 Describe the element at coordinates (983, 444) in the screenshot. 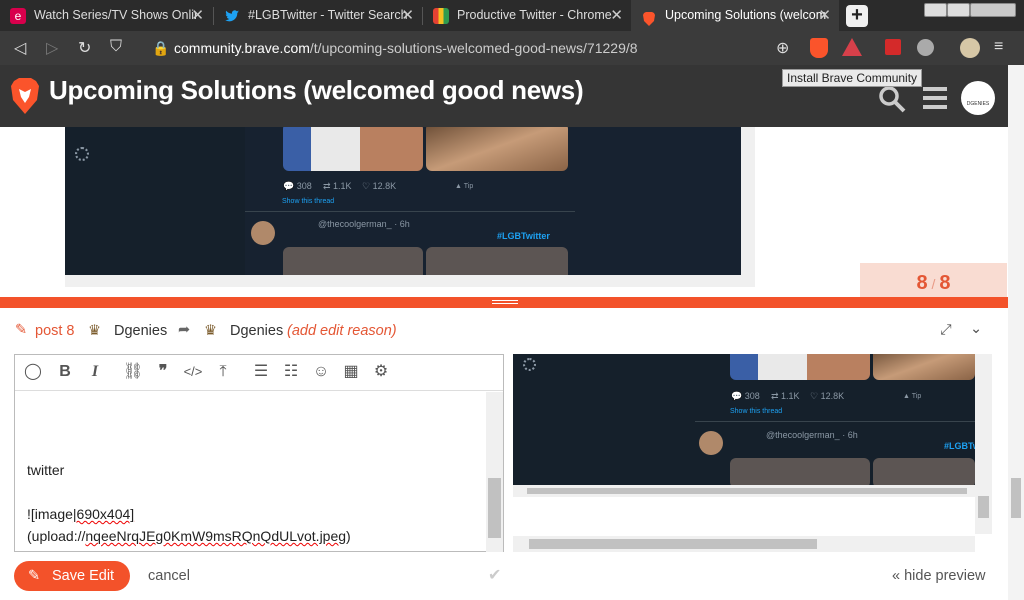

I see `preview-vscroll` at that location.